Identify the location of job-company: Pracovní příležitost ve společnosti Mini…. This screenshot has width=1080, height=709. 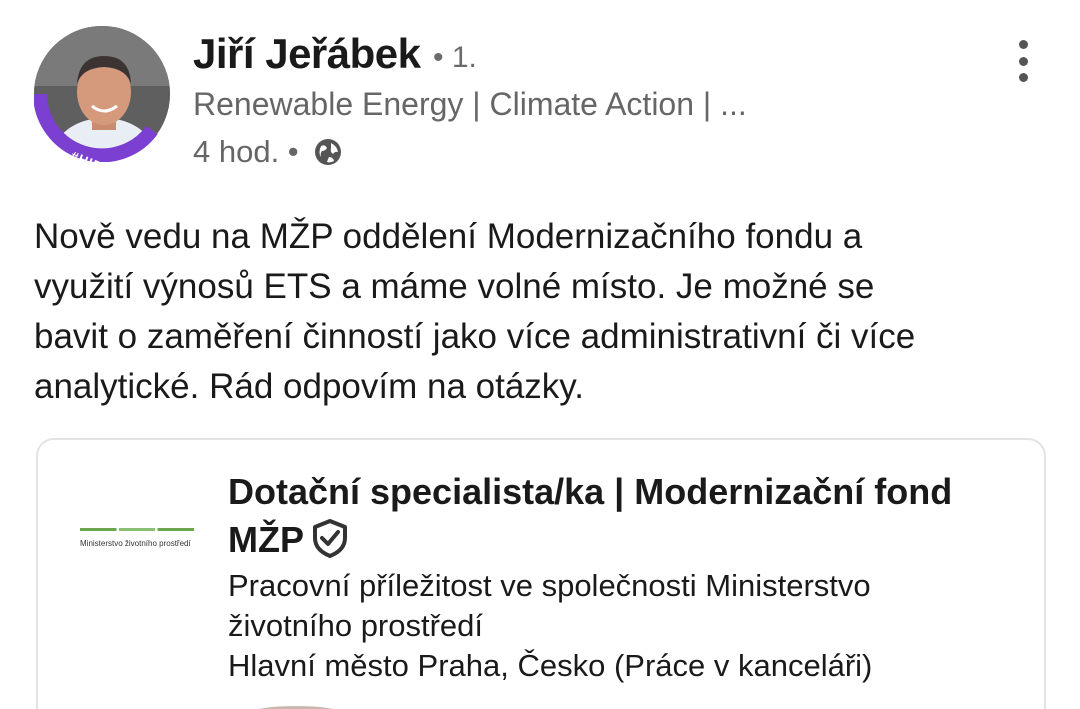
(549, 605).